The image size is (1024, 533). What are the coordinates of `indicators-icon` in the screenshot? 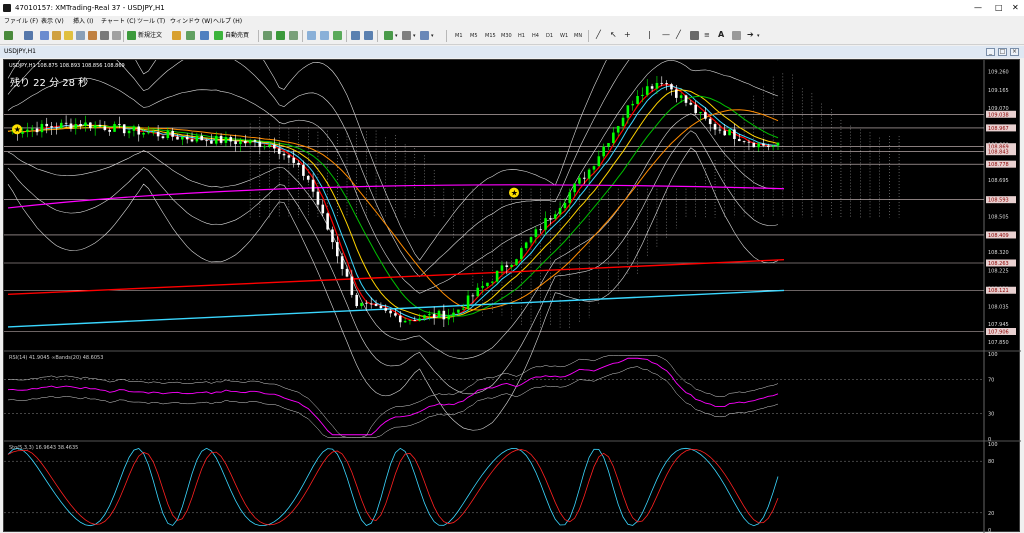 It's located at (388, 35).